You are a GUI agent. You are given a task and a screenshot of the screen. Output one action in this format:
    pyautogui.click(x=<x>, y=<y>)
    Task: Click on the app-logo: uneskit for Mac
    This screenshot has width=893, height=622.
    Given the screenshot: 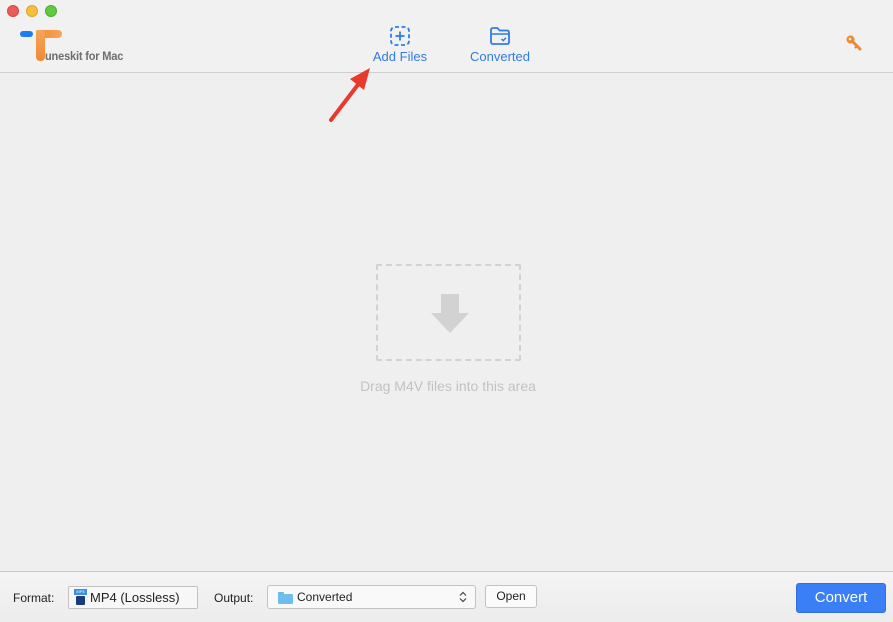 What is the action you would take?
    pyautogui.click(x=79, y=46)
    